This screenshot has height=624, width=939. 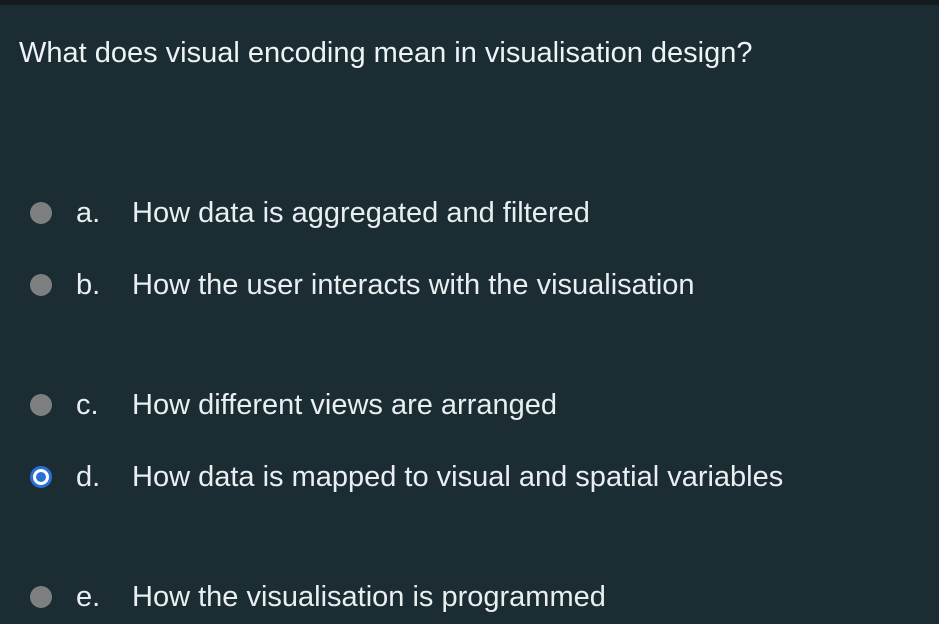 I want to click on radio-button-a, so click(x=41, y=213).